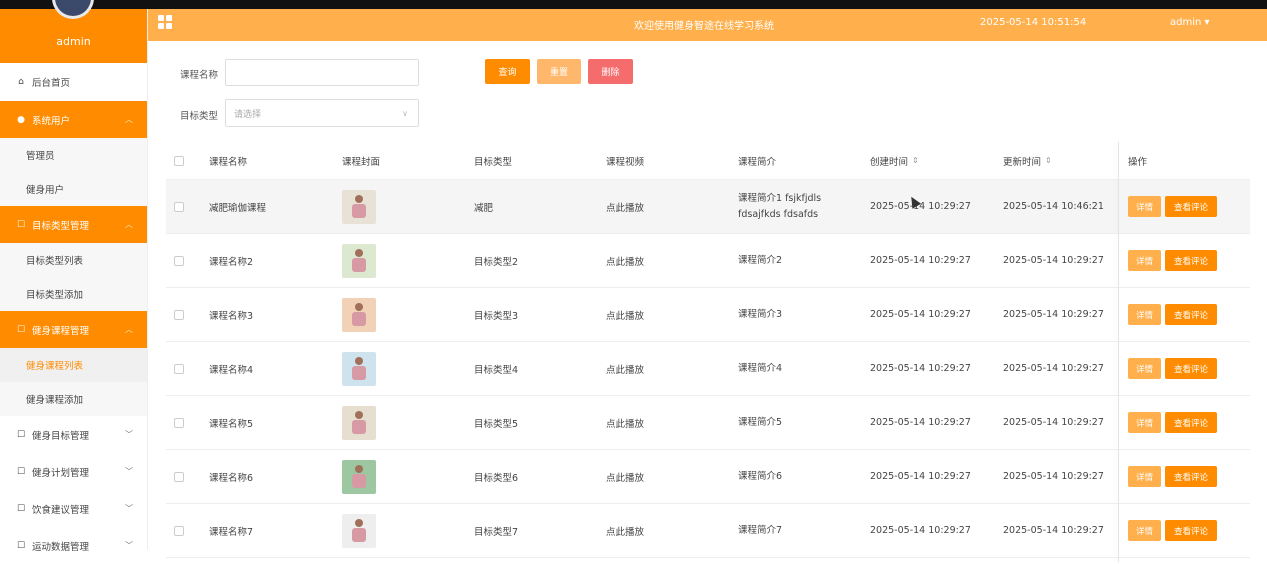  What do you see at coordinates (61, 473) in the screenshot?
I see `sidebar-item-label: 健身计划管理` at bounding box center [61, 473].